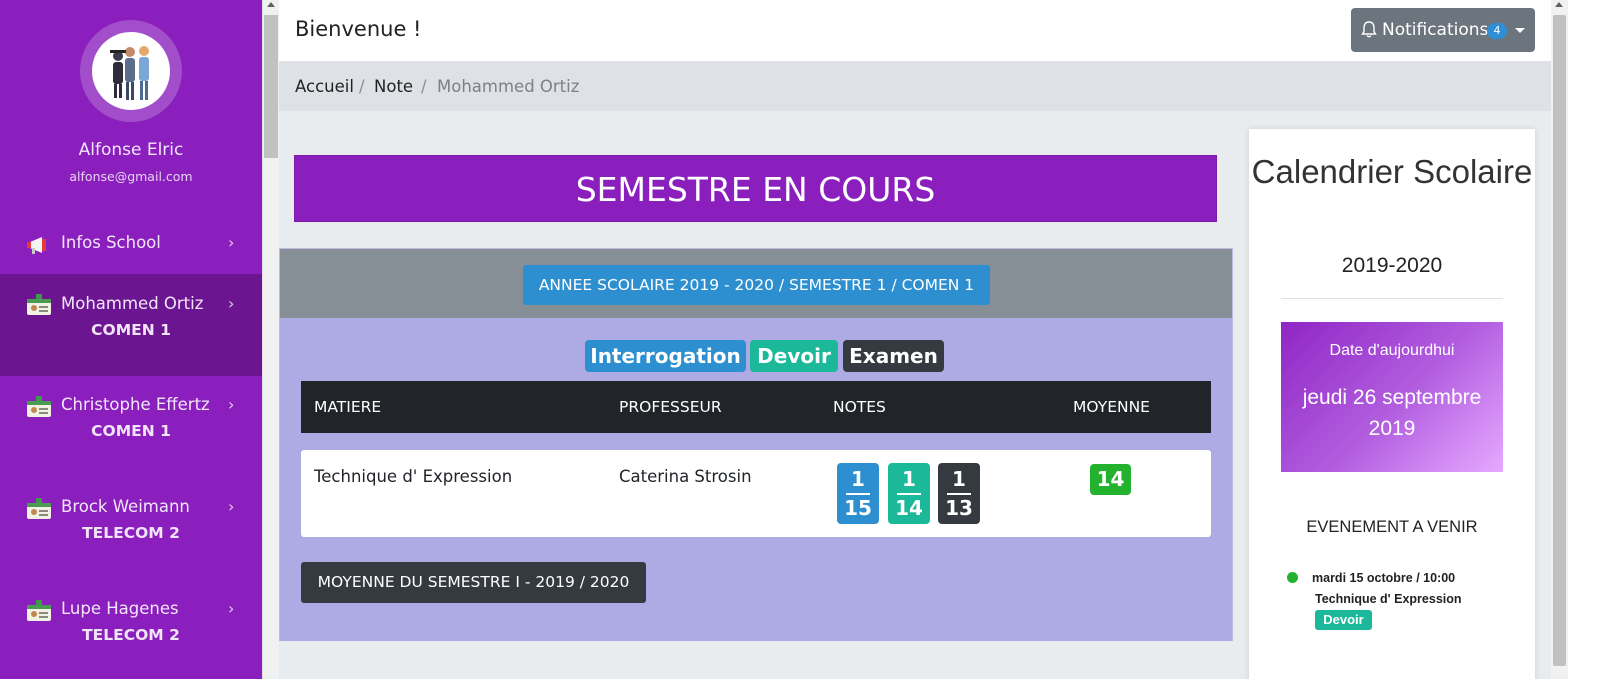  I want to click on grade-denominator: 15, so click(858, 508).